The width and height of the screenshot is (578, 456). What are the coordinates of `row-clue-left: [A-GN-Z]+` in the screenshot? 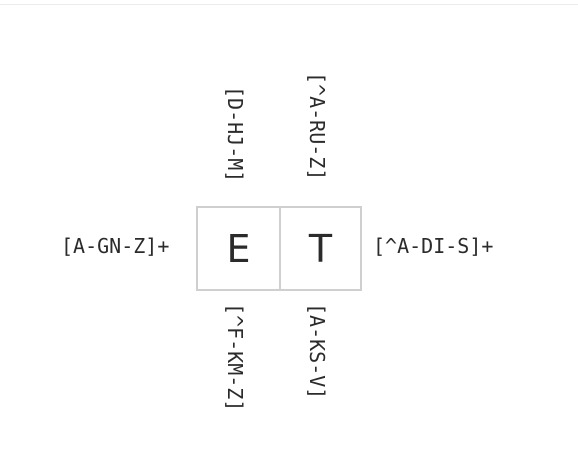 It's located at (115, 246).